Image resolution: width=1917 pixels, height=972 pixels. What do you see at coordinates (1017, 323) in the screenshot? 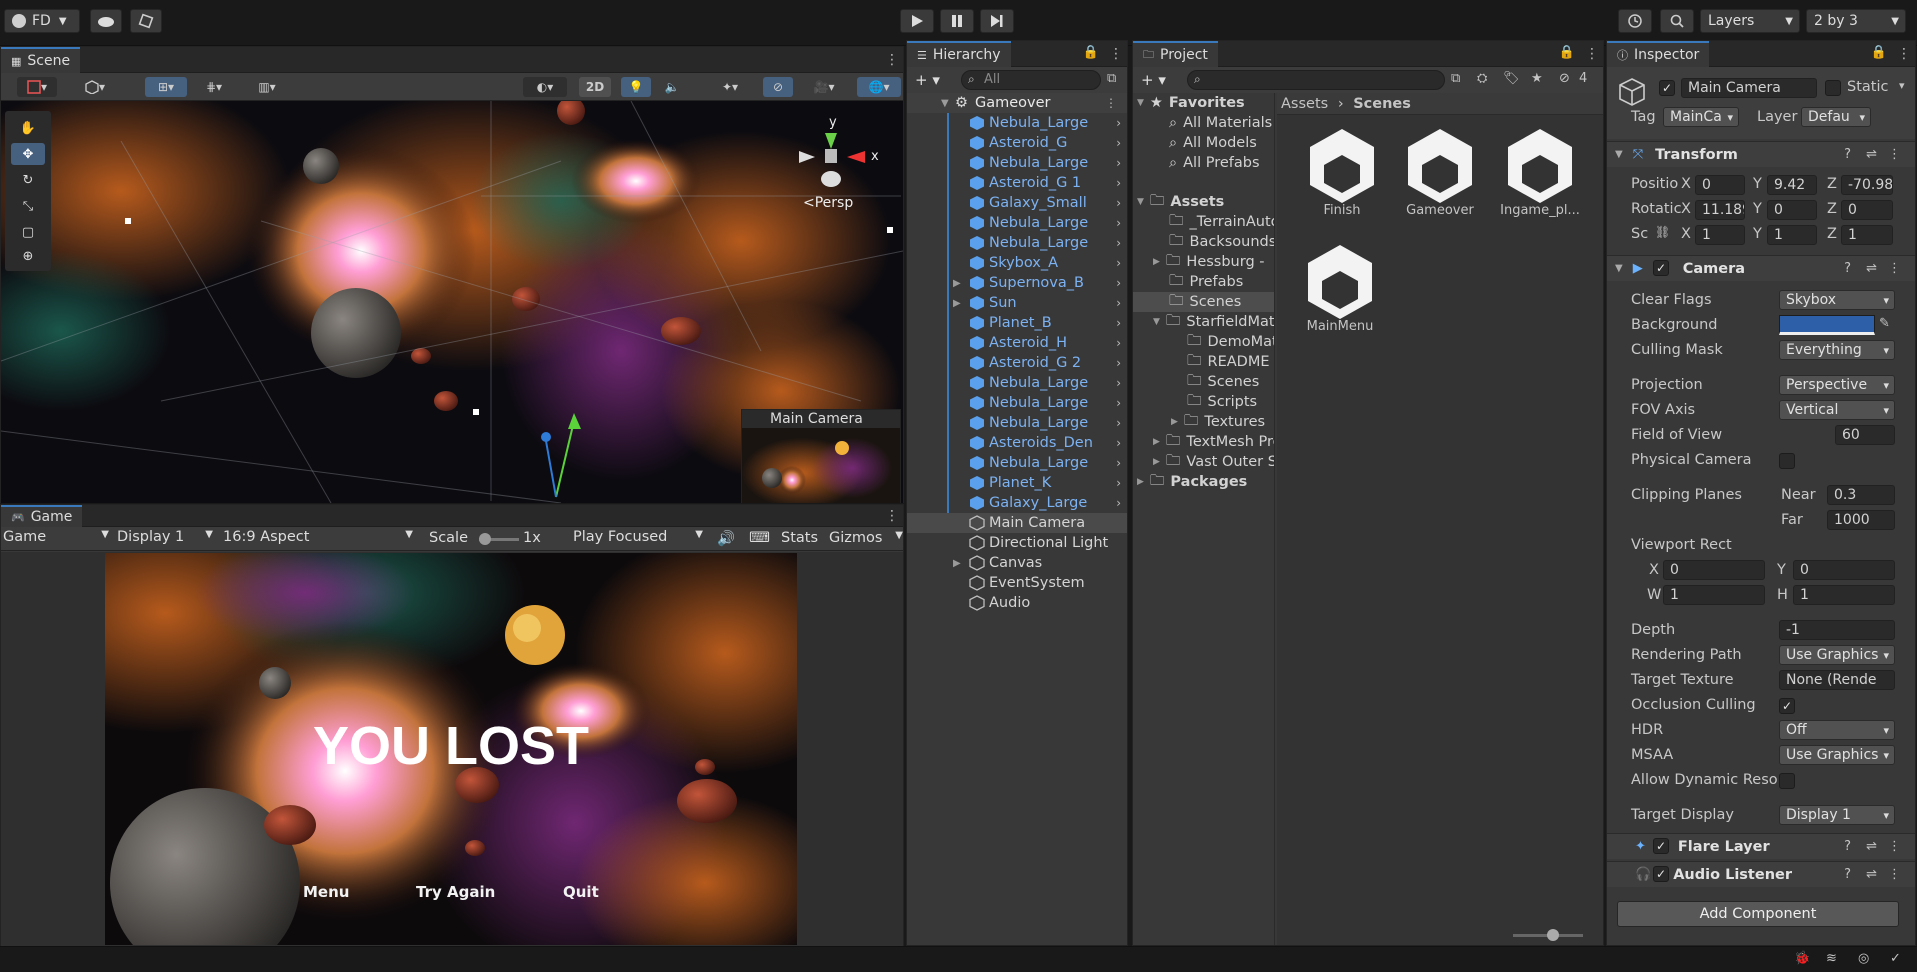
I see `hierarchy-item: Planet_B ›` at bounding box center [1017, 323].